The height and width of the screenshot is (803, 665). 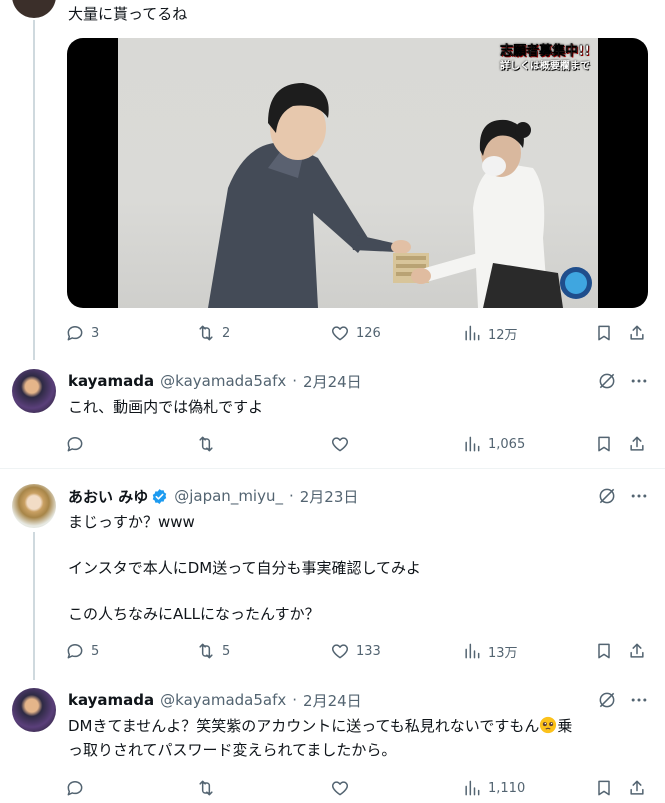 I want to click on display-name: あおい みゆ, so click(x=118, y=496).